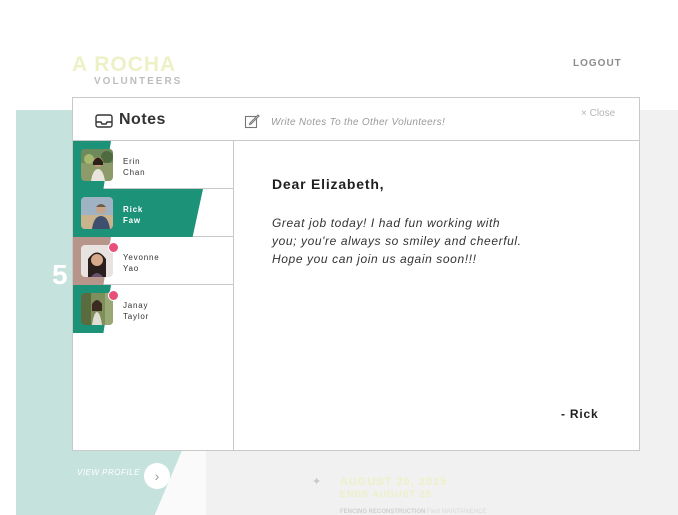  Describe the element at coordinates (157, 476) in the screenshot. I see `view-profile-arrow-icon: ›` at that location.